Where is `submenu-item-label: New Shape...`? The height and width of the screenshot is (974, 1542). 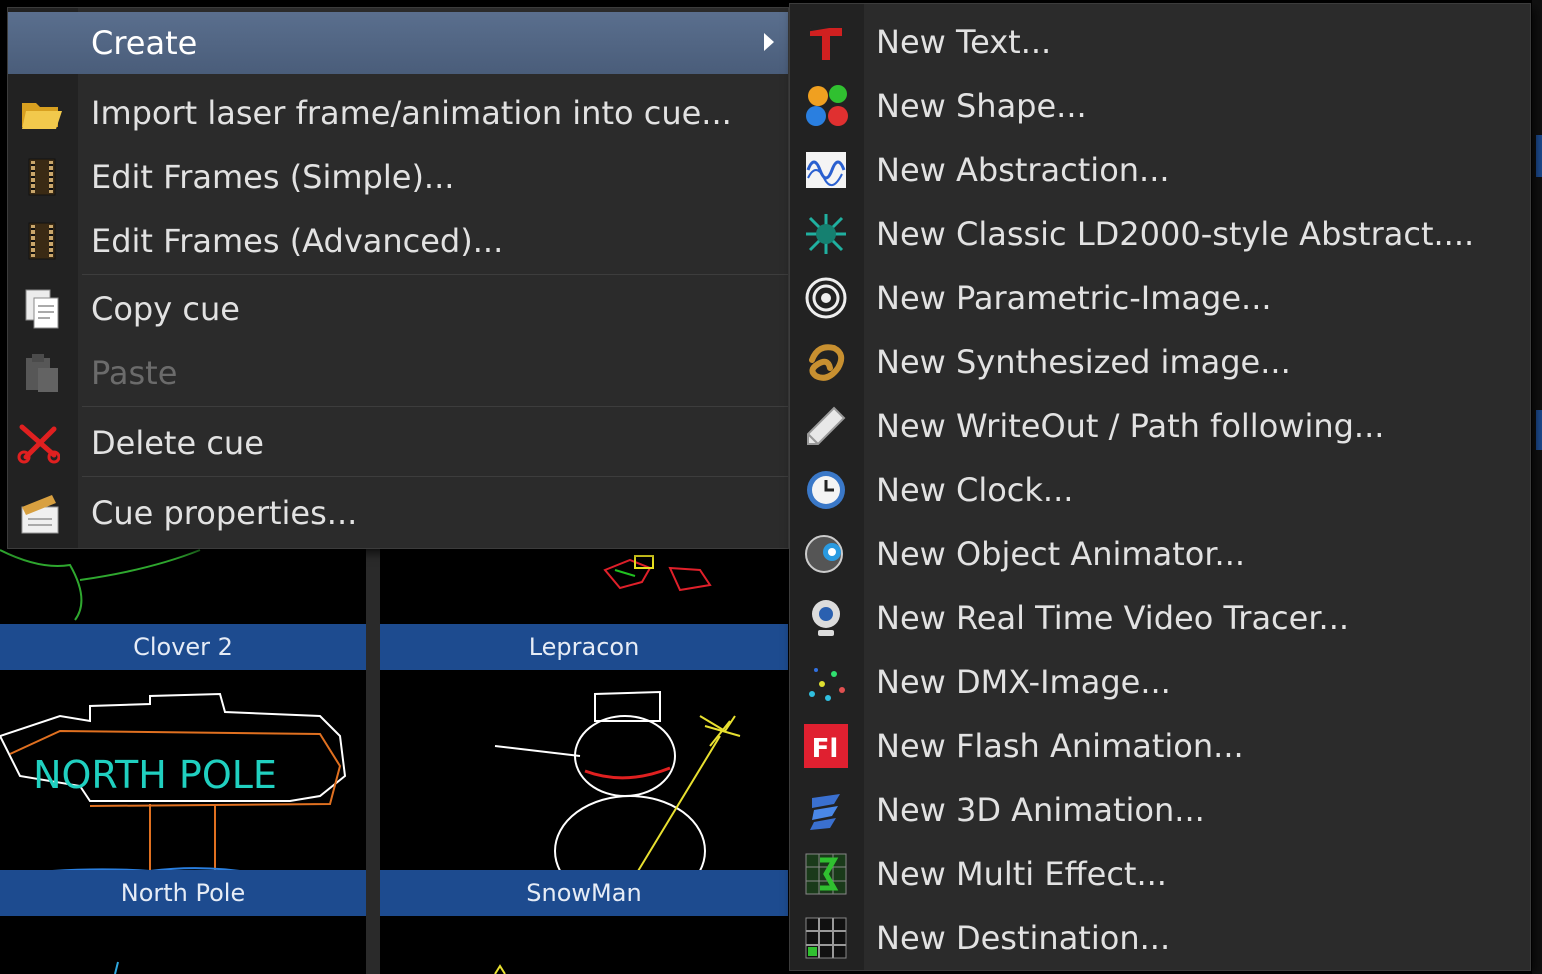
submenu-item-label: New Shape... is located at coordinates (981, 106).